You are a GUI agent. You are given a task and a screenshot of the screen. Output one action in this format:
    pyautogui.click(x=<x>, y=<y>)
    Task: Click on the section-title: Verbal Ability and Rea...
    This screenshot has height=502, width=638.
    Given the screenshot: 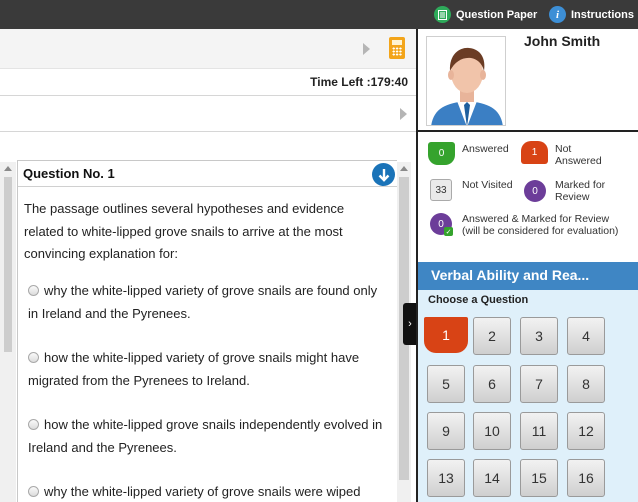 What is the action you would take?
    pyautogui.click(x=528, y=276)
    